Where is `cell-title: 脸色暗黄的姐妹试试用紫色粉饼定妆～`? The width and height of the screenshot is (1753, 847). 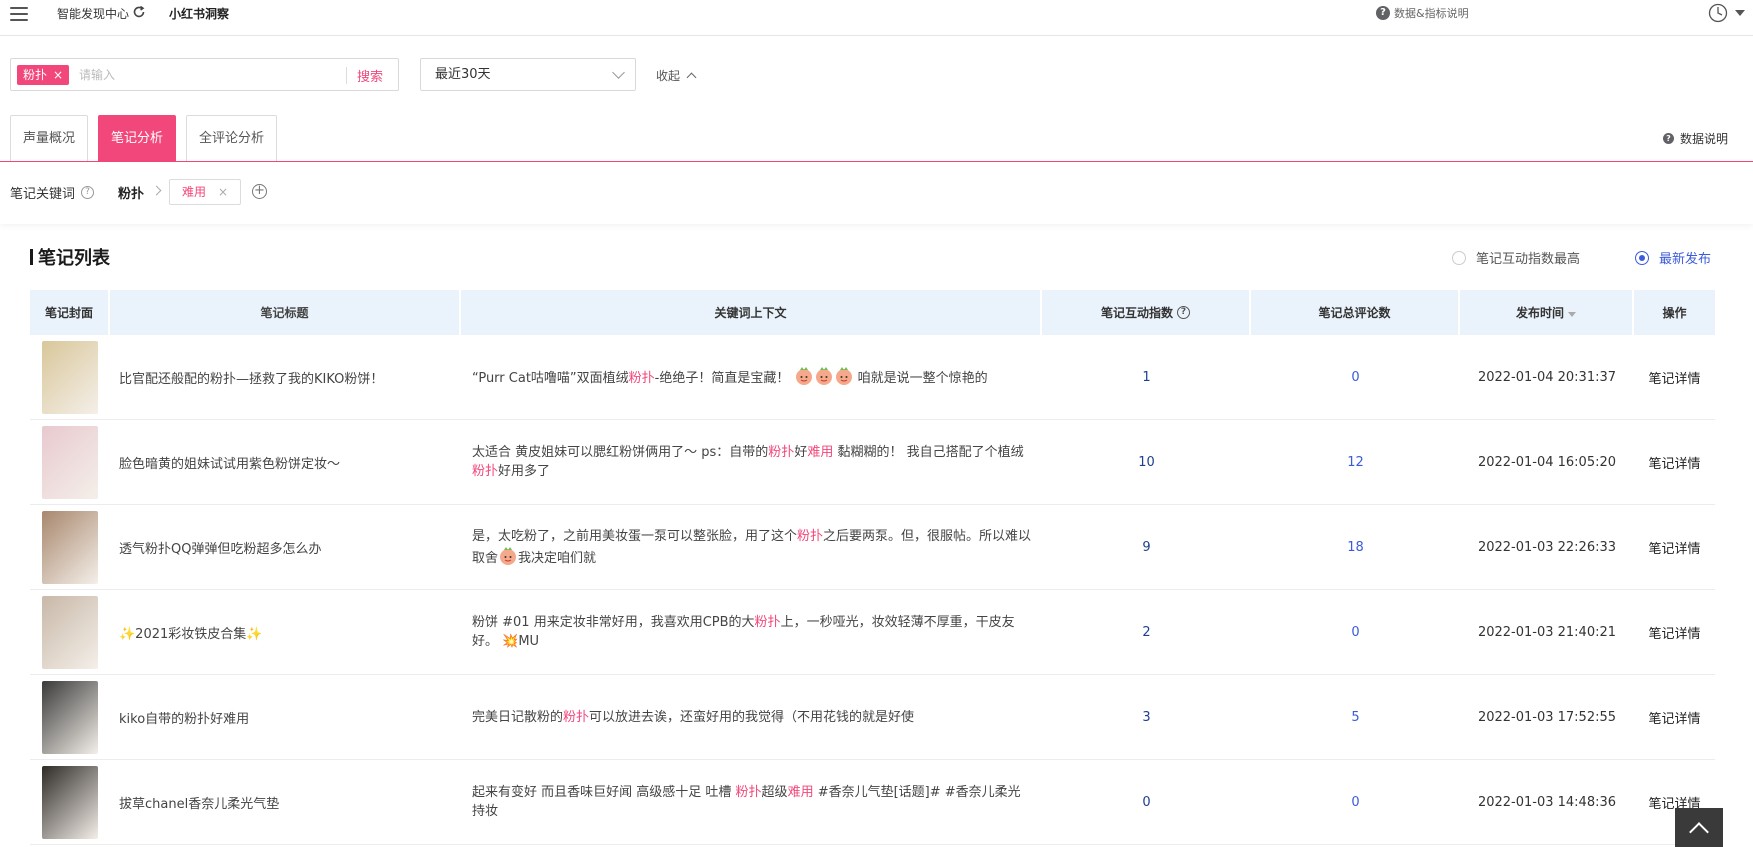
cell-title: 脸色暗黄的姐妹试试用紫色粉饼定妆～ is located at coordinates (285, 462).